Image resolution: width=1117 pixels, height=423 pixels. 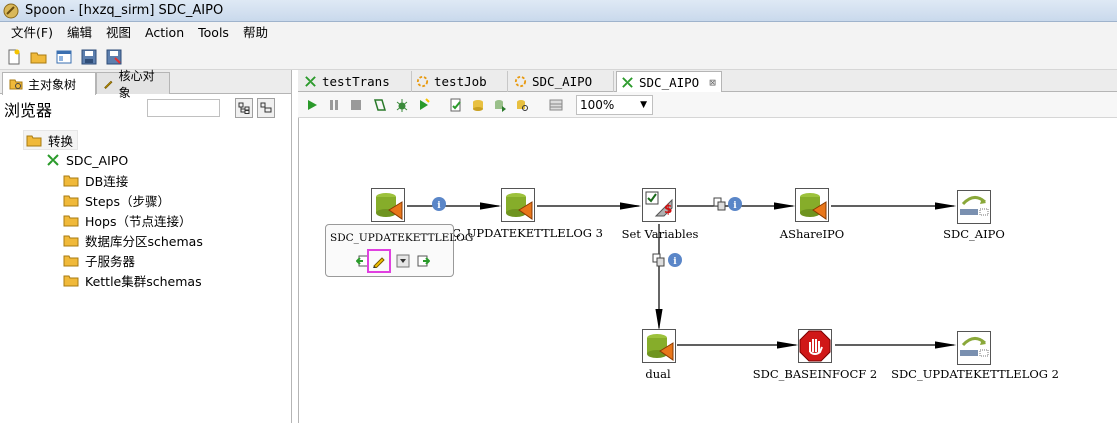 What do you see at coordinates (975, 374) in the screenshot?
I see `step-label: SDC_UPDATEKETTLELOG 2` at bounding box center [975, 374].